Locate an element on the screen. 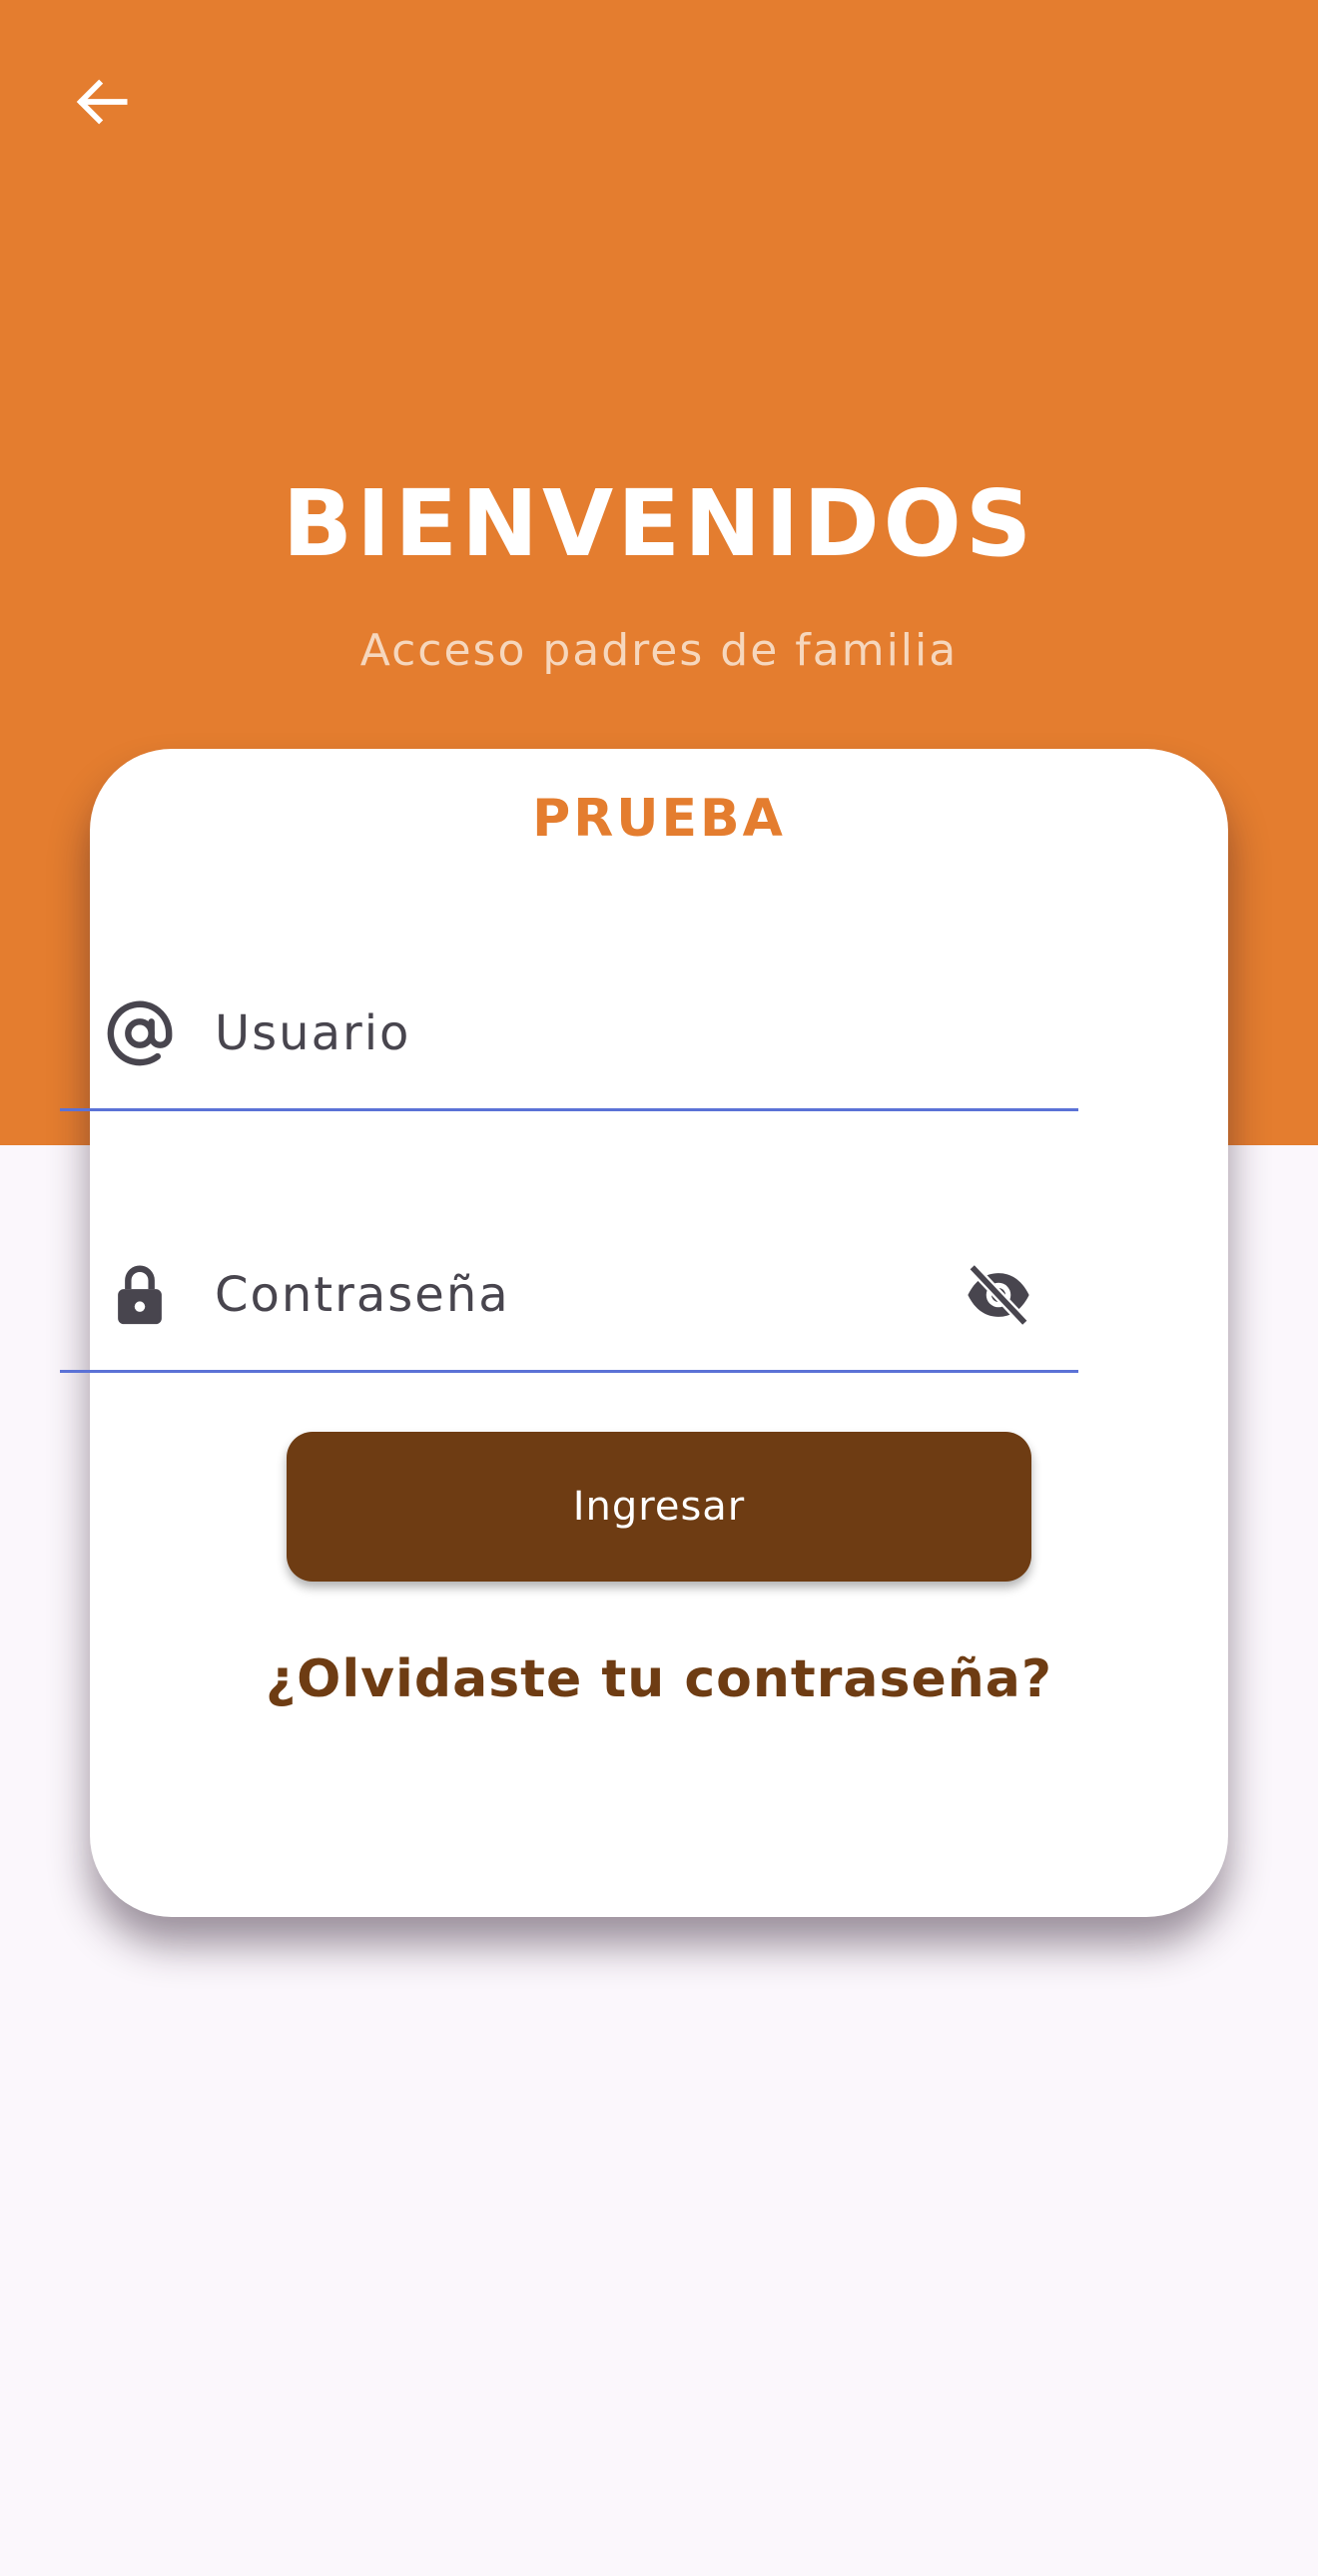 The width and height of the screenshot is (1318, 2576). eye-off-icon is located at coordinates (999, 1295).